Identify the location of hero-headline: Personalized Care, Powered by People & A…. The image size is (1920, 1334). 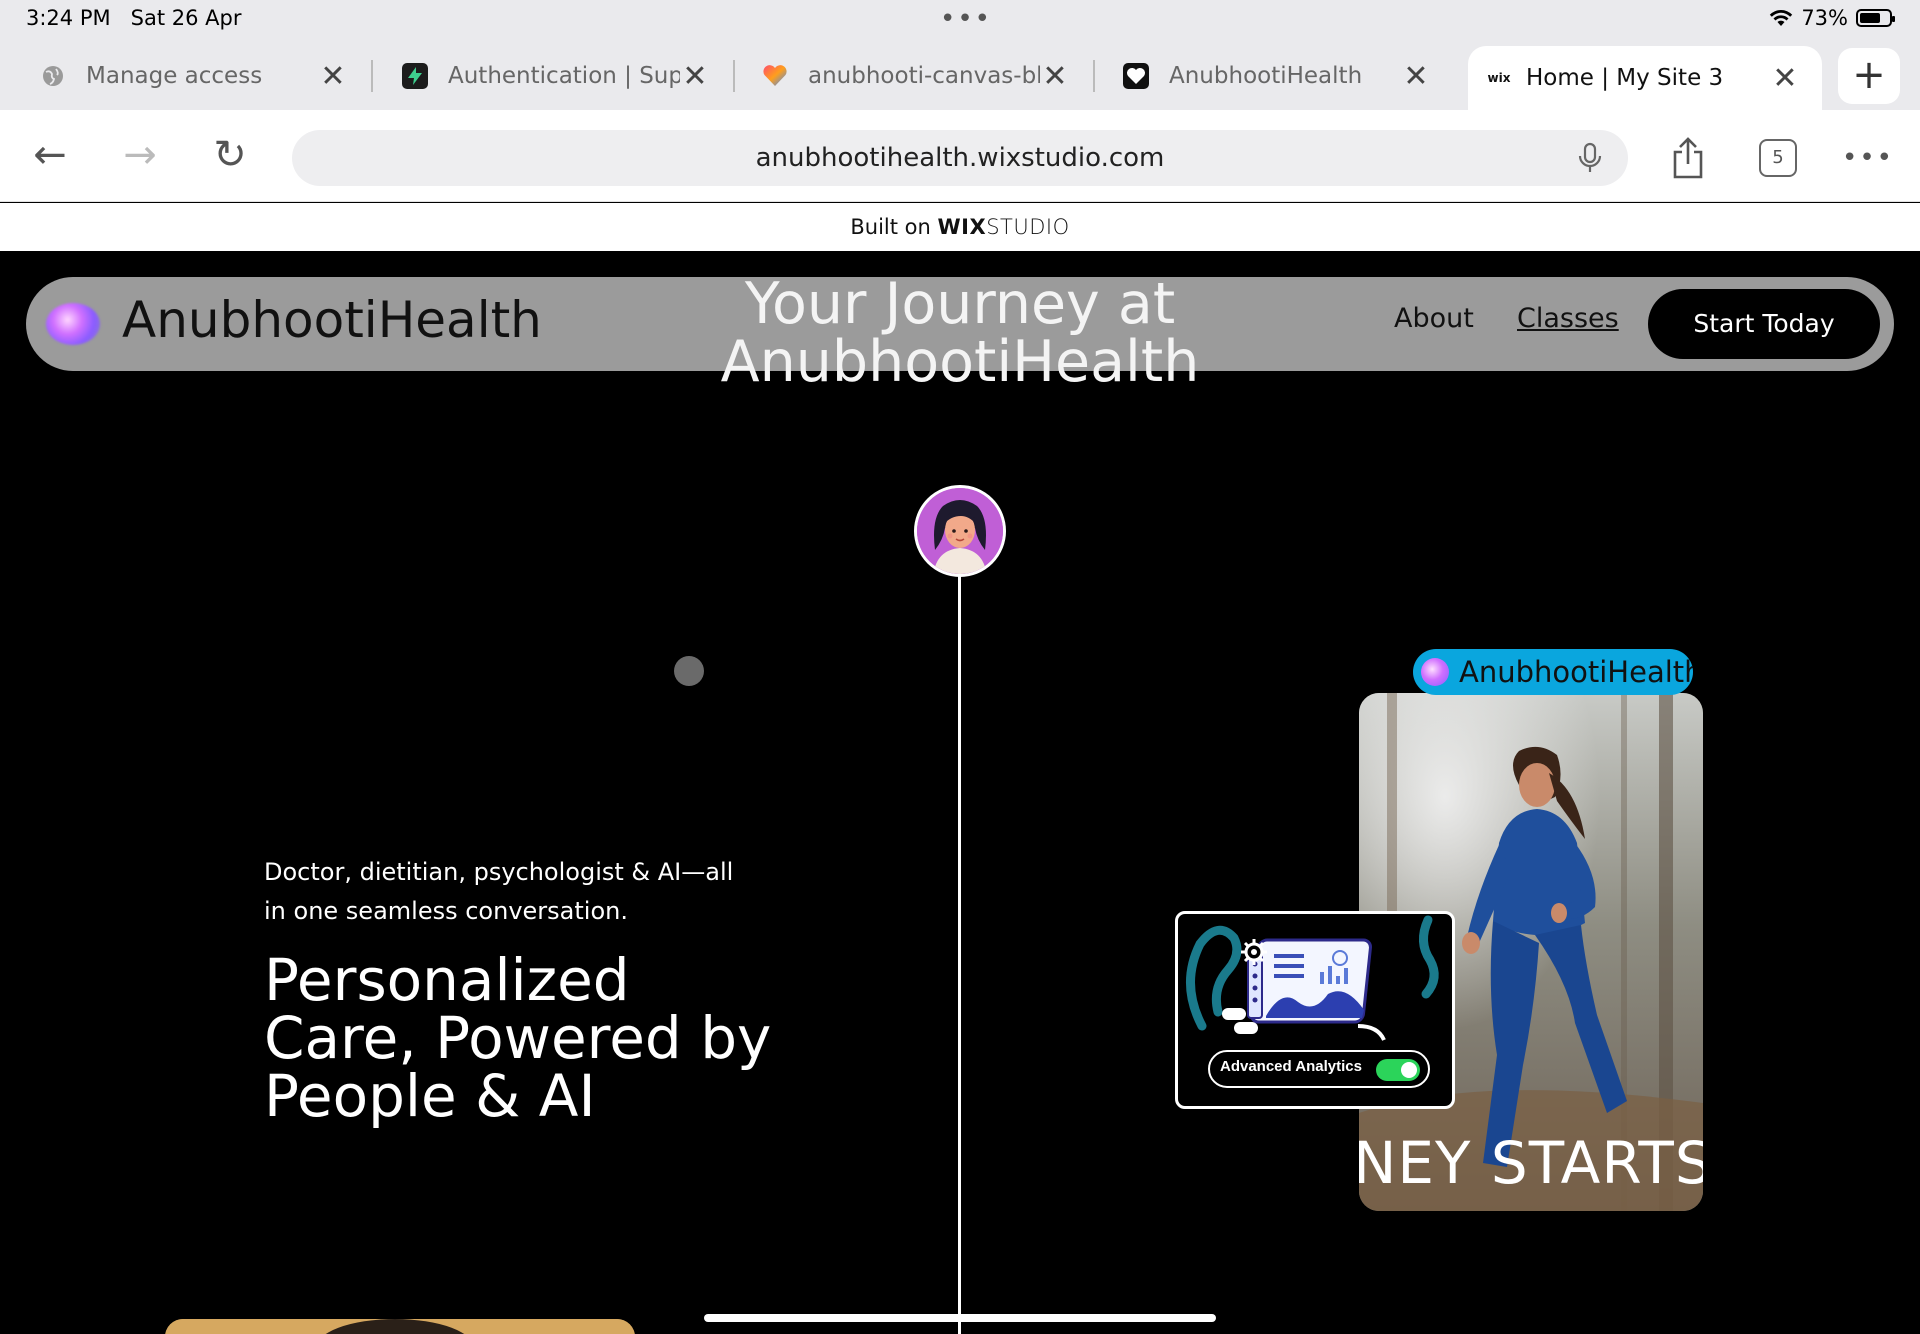
(518, 1038).